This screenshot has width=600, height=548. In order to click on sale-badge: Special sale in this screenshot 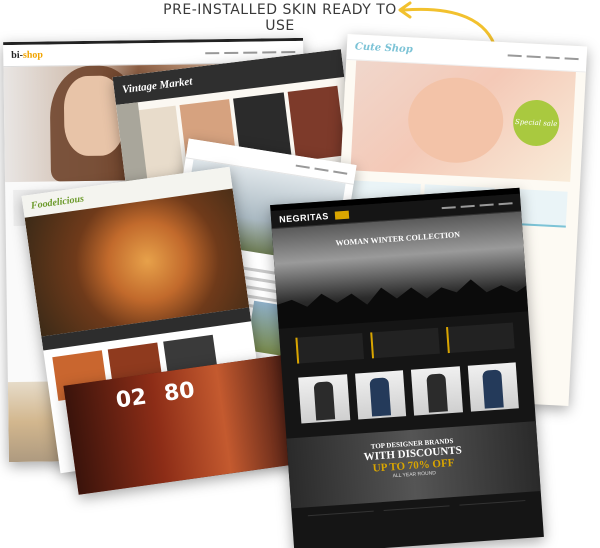, I will do `click(536, 123)`.